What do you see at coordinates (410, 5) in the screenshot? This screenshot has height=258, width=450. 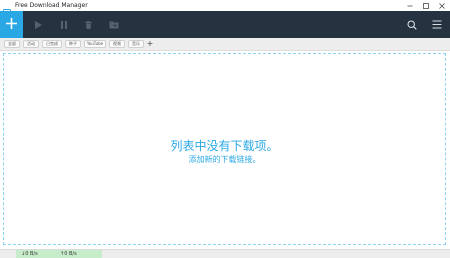 I see `minimize-button` at bounding box center [410, 5].